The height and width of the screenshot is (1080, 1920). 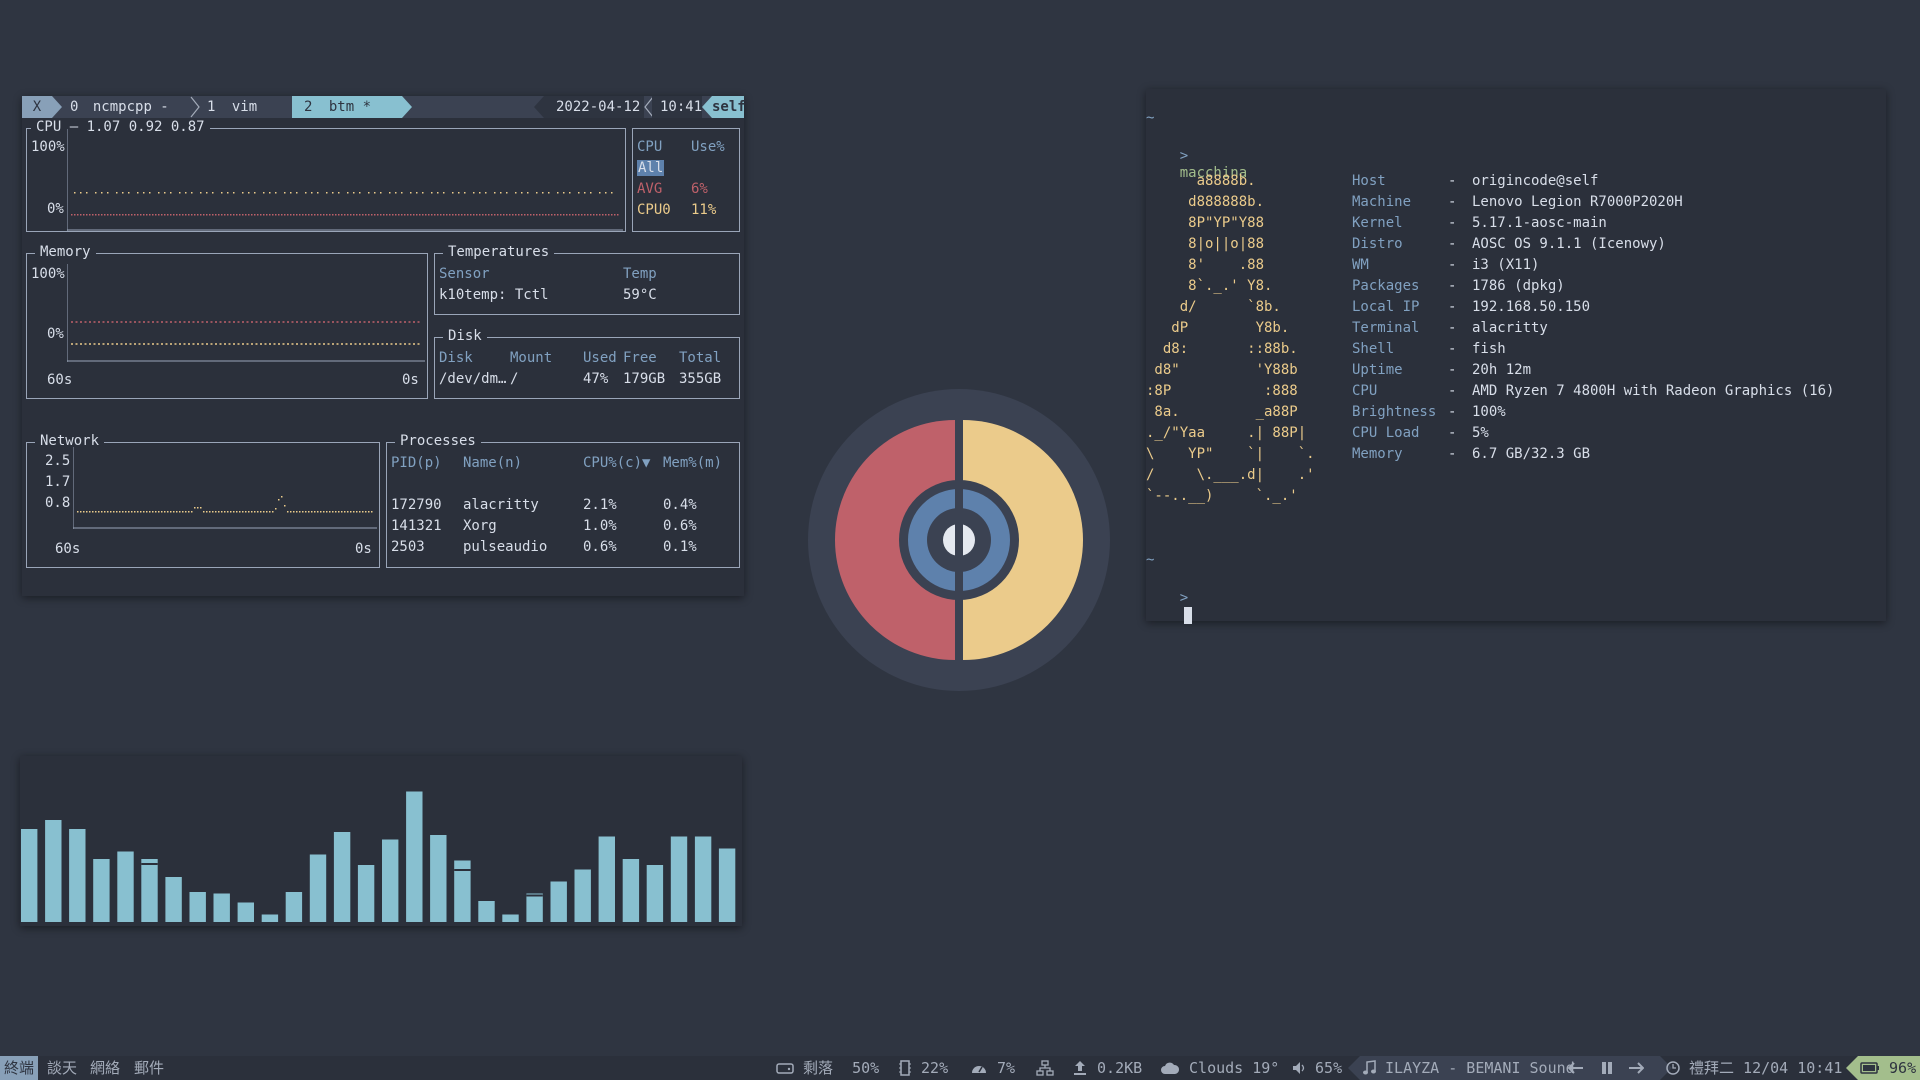 I want to click on network-panel: Network 2.5 1.7 0.8 60s 0s, so click(x=203, y=500).